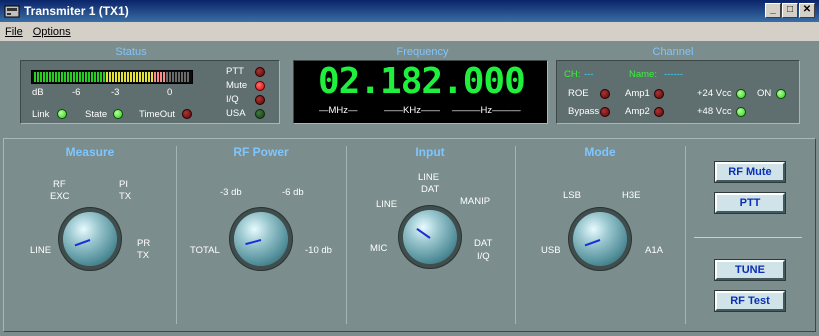 Image resolution: width=819 pixels, height=336 pixels. What do you see at coordinates (750, 301) in the screenshot?
I see `rf-test-button: RF Test` at bounding box center [750, 301].